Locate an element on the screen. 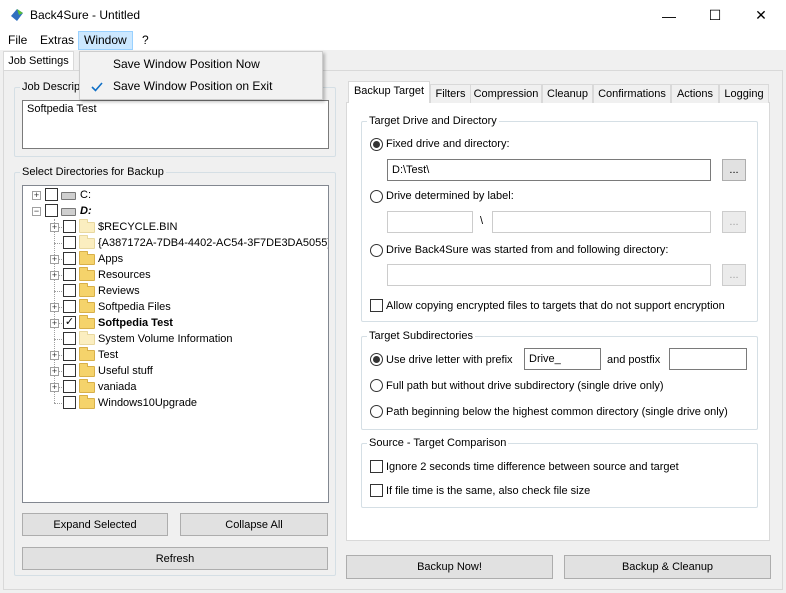  drive-letter-prefix-radio is located at coordinates (376, 359).